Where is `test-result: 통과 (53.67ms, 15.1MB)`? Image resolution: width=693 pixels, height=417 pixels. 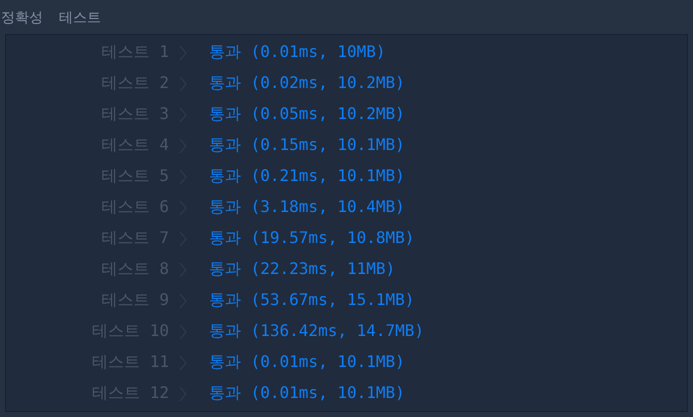
test-result: 통과 (53.67ms, 15.1MB) is located at coordinates (311, 300).